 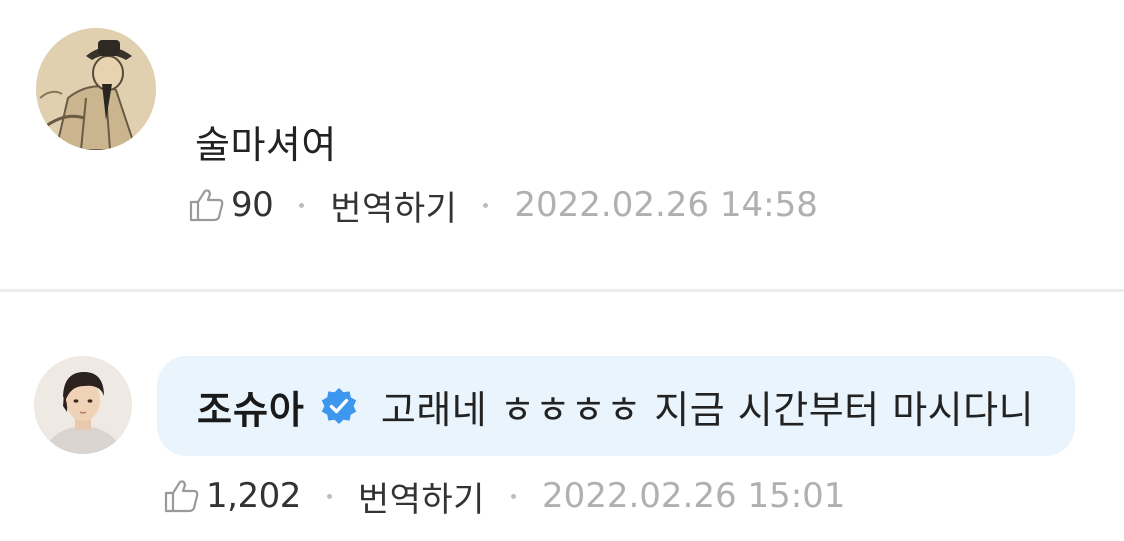 I want to click on like-count: 1,202, so click(x=253, y=496).